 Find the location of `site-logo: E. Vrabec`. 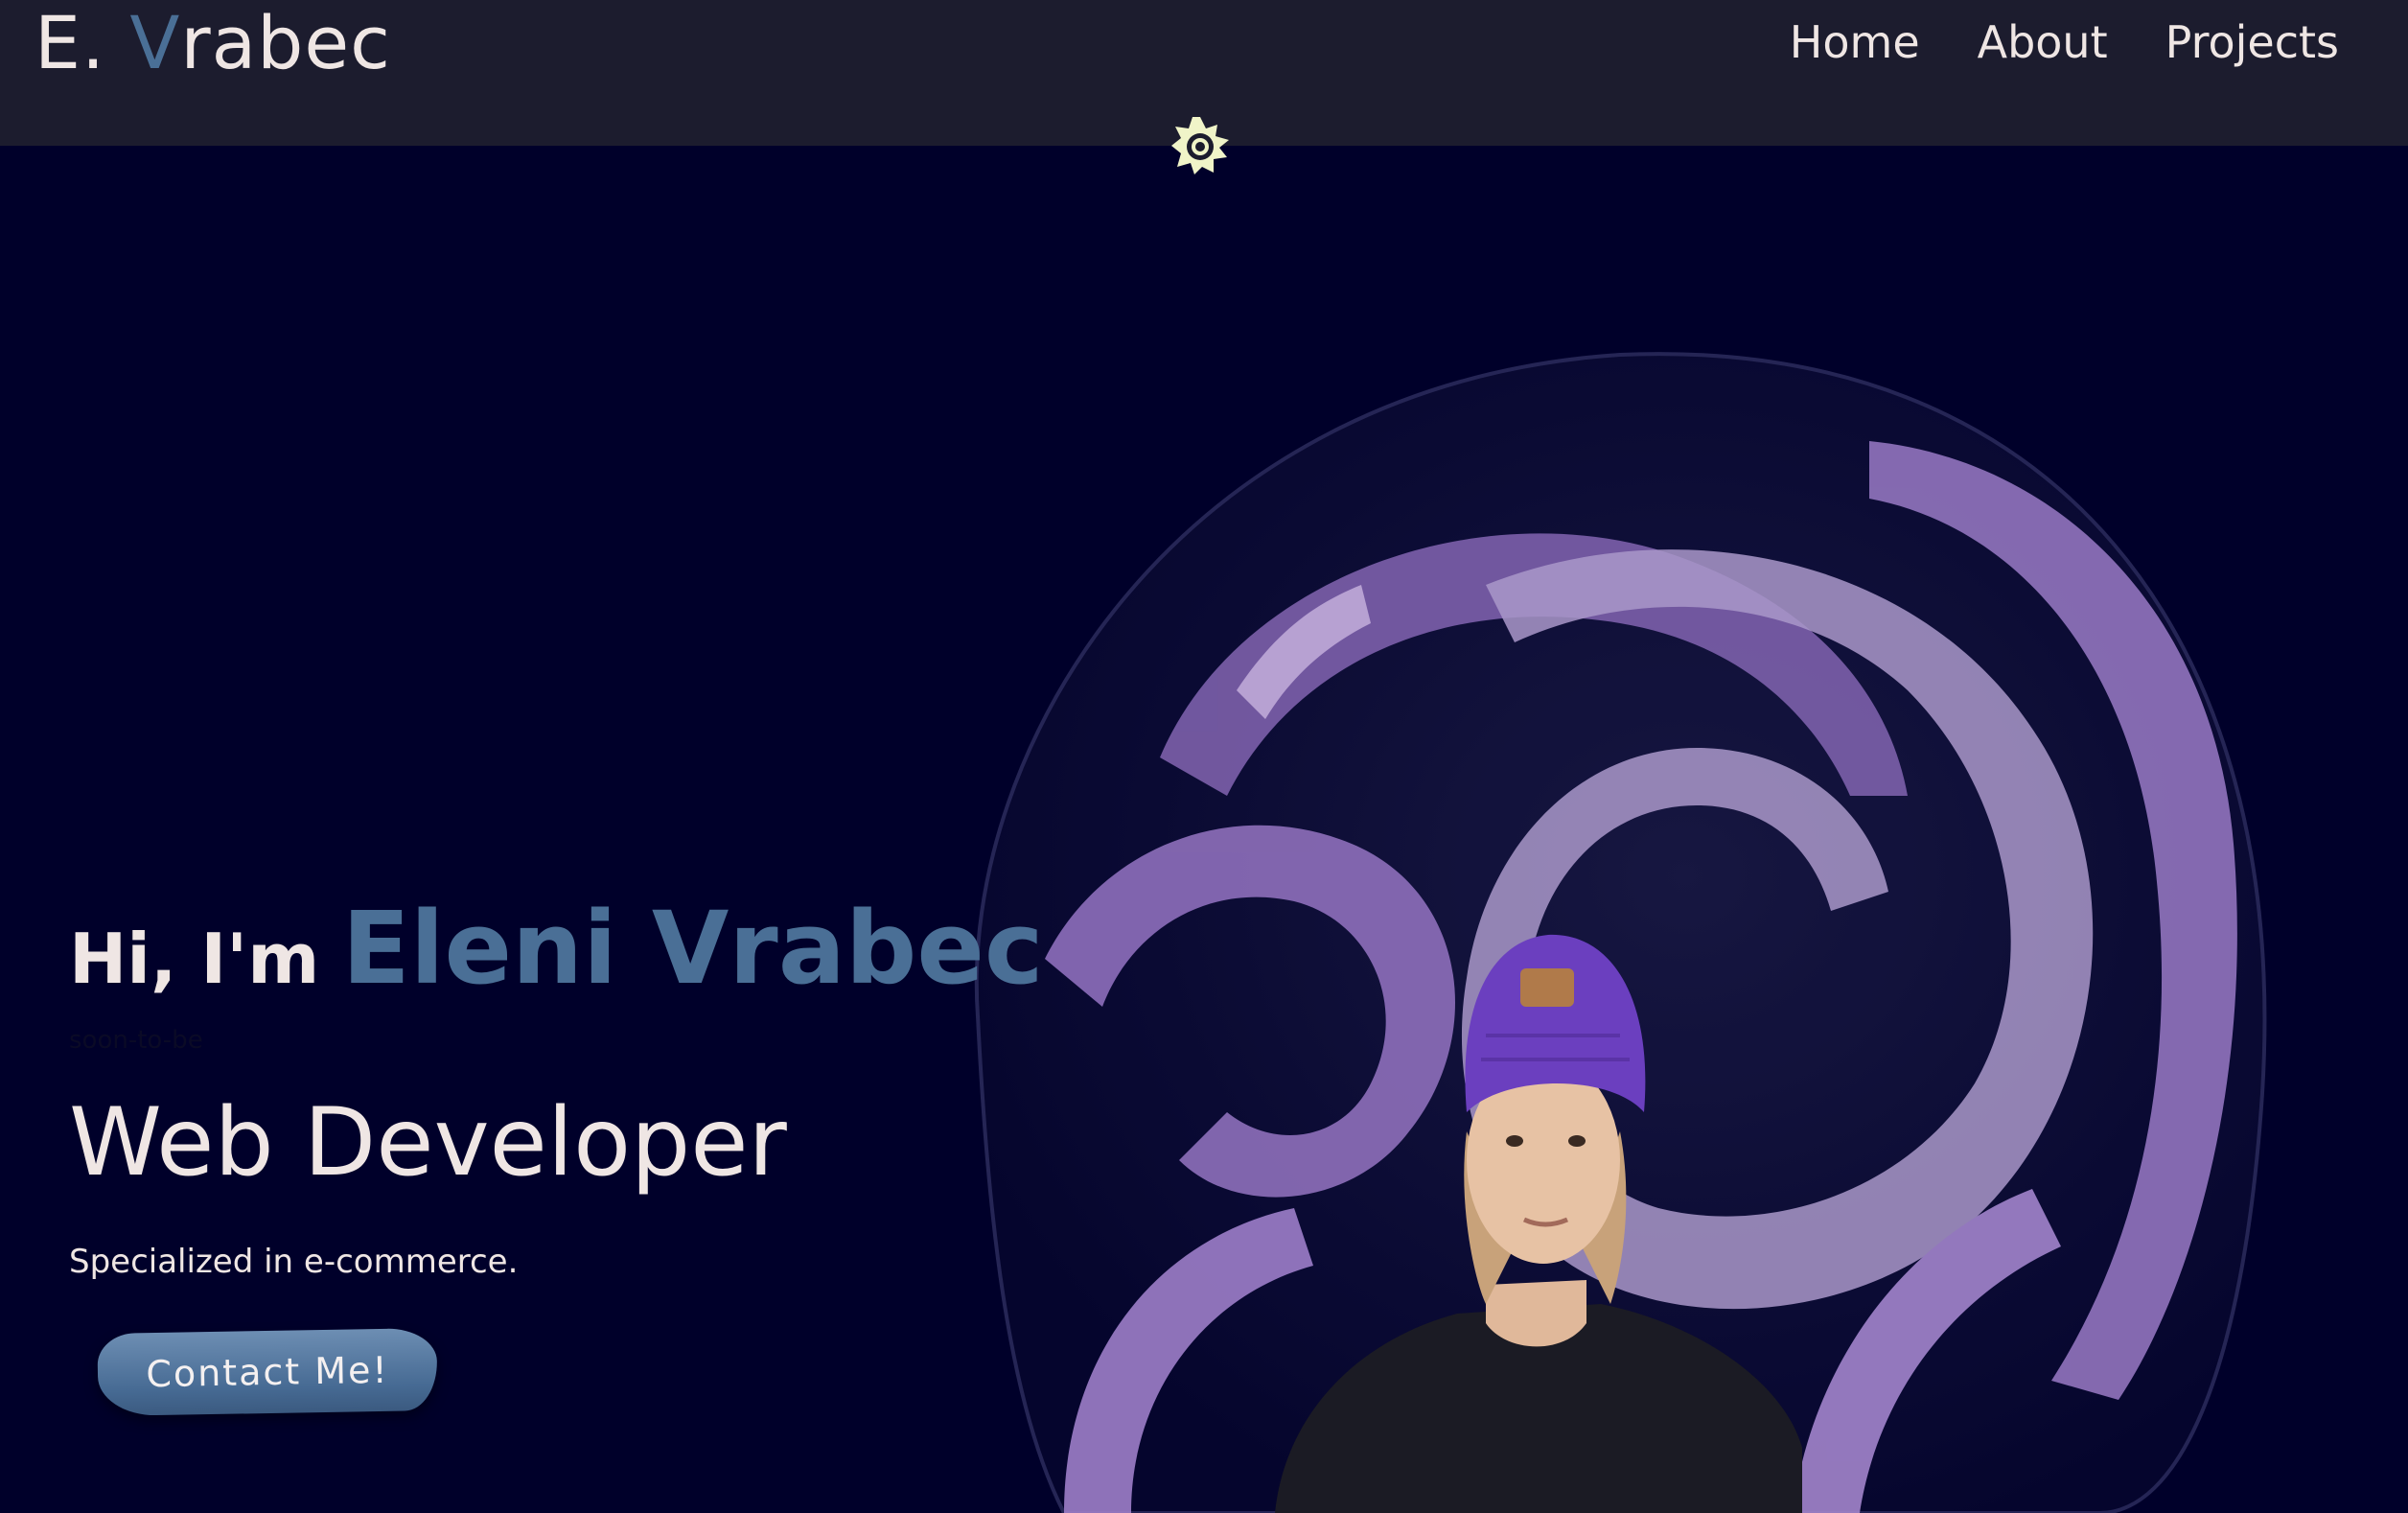

site-logo: E. Vrabec is located at coordinates (213, 43).